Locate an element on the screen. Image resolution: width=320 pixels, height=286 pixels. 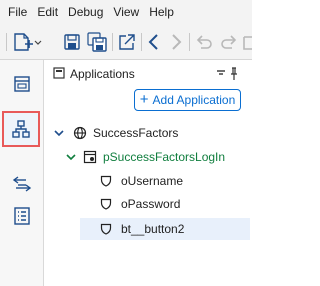
tree-node-app: SuccessFactors is located at coordinates (115, 133).